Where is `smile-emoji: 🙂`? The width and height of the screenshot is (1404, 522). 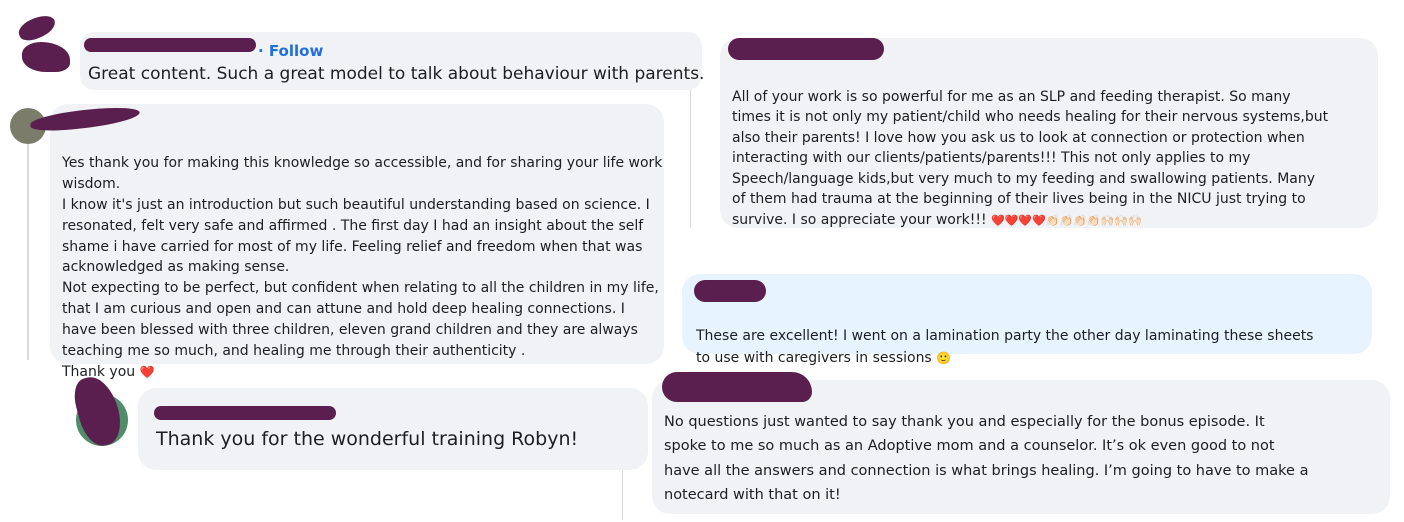 smile-emoji: 🙂 is located at coordinates (944, 358).